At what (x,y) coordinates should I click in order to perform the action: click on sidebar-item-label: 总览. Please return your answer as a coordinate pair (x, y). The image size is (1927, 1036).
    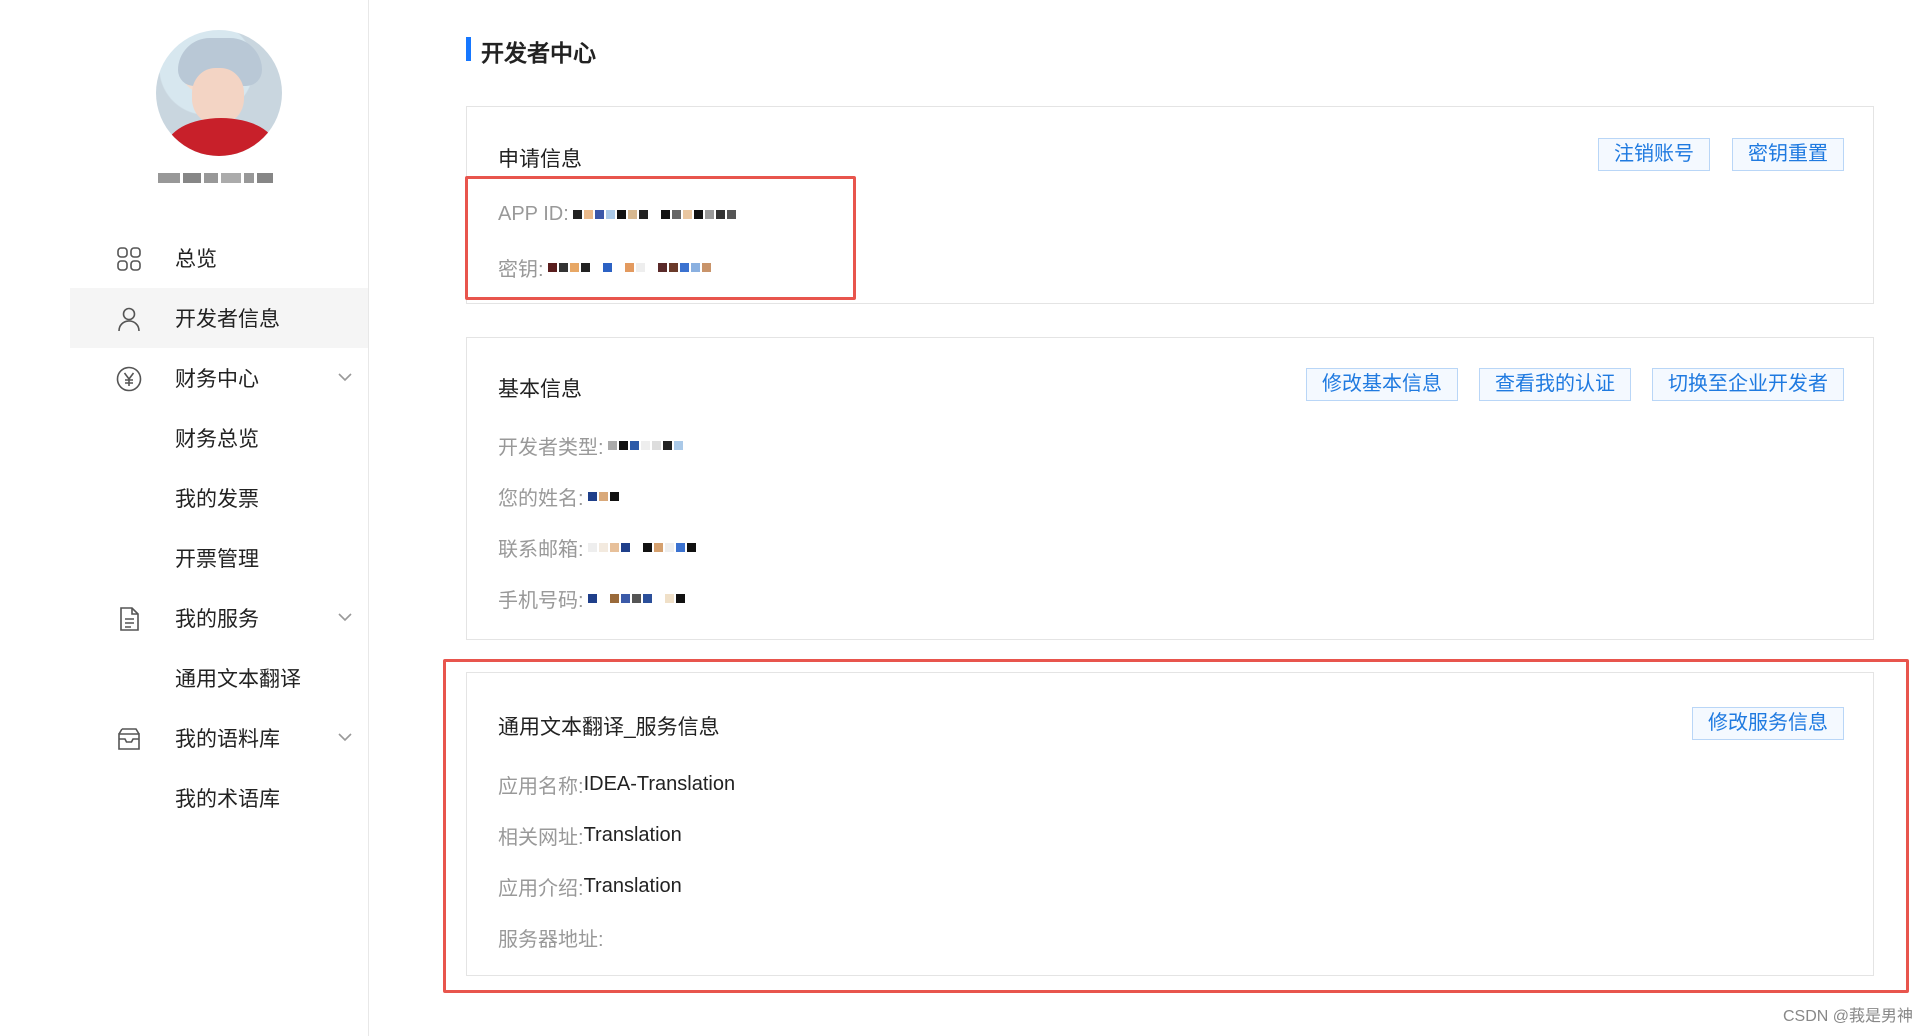
    Looking at the image, I should click on (196, 259).